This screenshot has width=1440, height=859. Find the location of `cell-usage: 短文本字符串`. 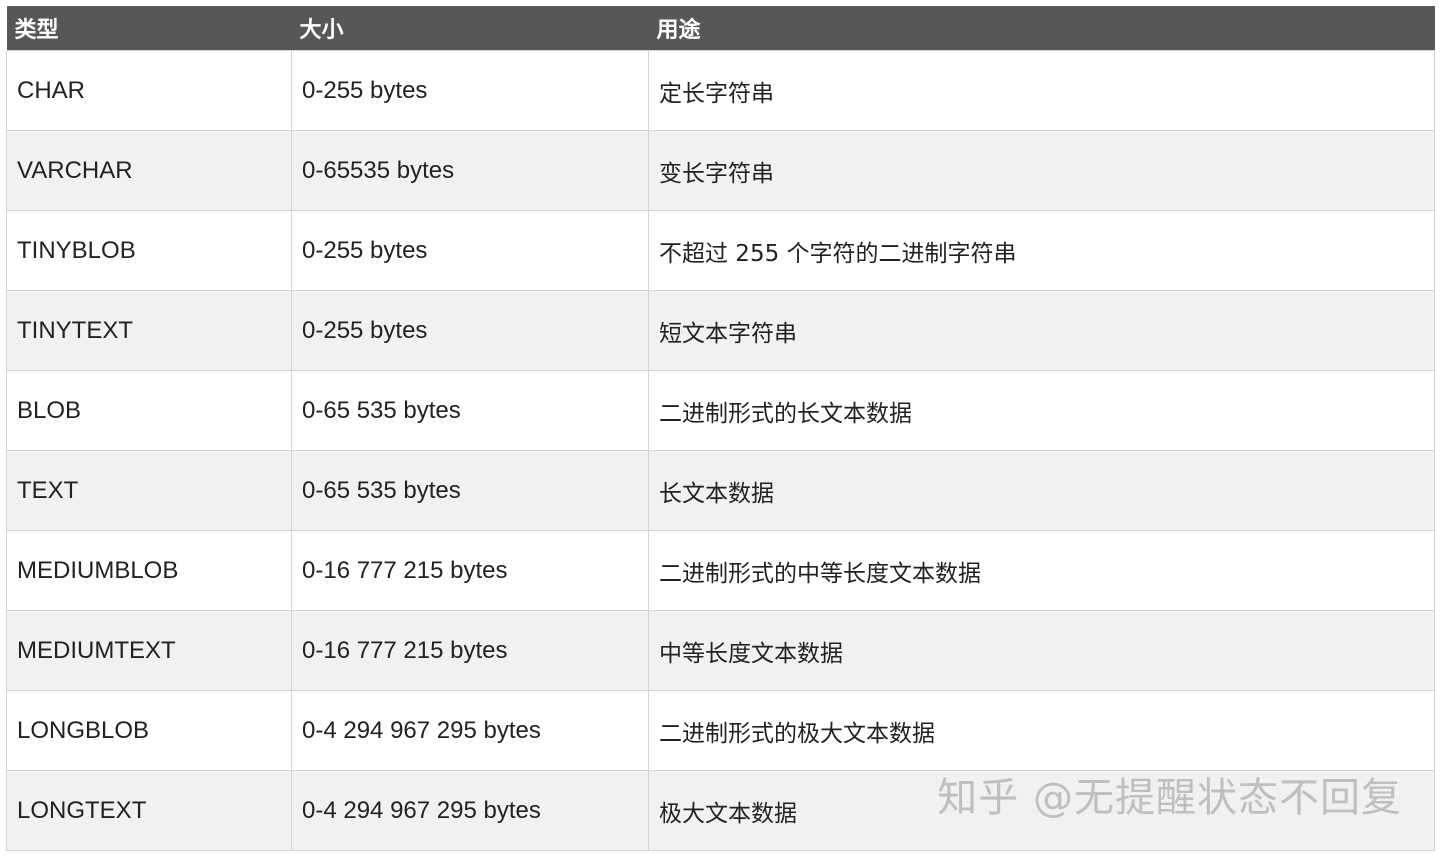

cell-usage: 短文本字符串 is located at coordinates (1041, 330).